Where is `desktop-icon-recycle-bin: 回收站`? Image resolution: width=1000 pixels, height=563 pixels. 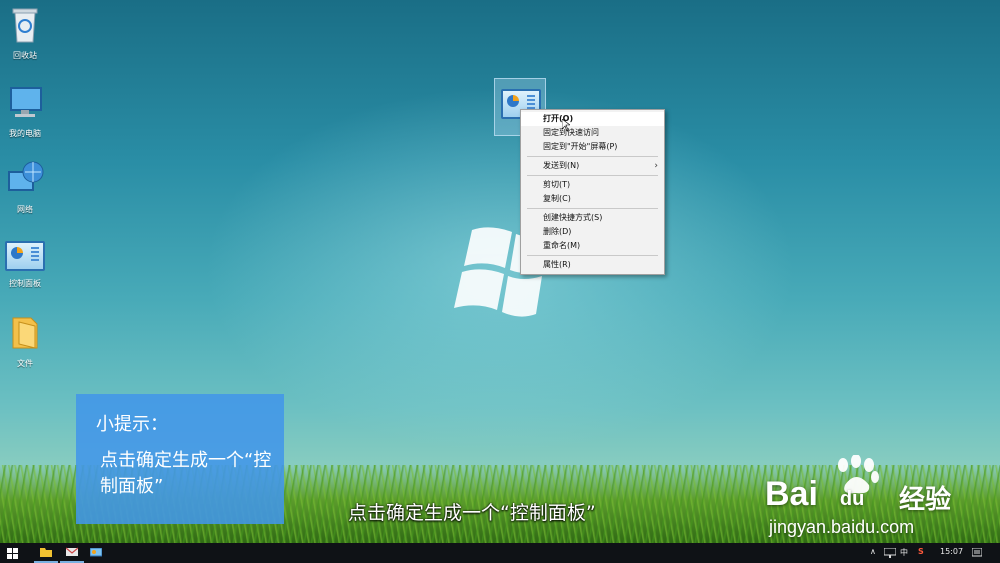 desktop-icon-recycle-bin: 回收站 is located at coordinates (25, 32).